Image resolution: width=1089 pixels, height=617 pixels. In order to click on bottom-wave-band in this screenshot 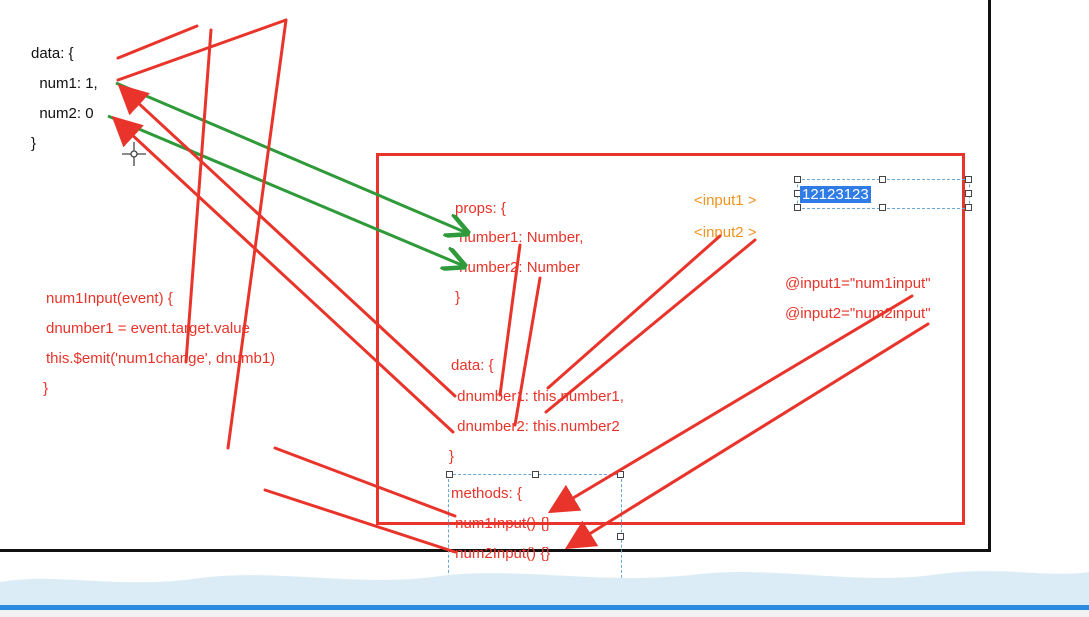, I will do `click(544, 594)`.